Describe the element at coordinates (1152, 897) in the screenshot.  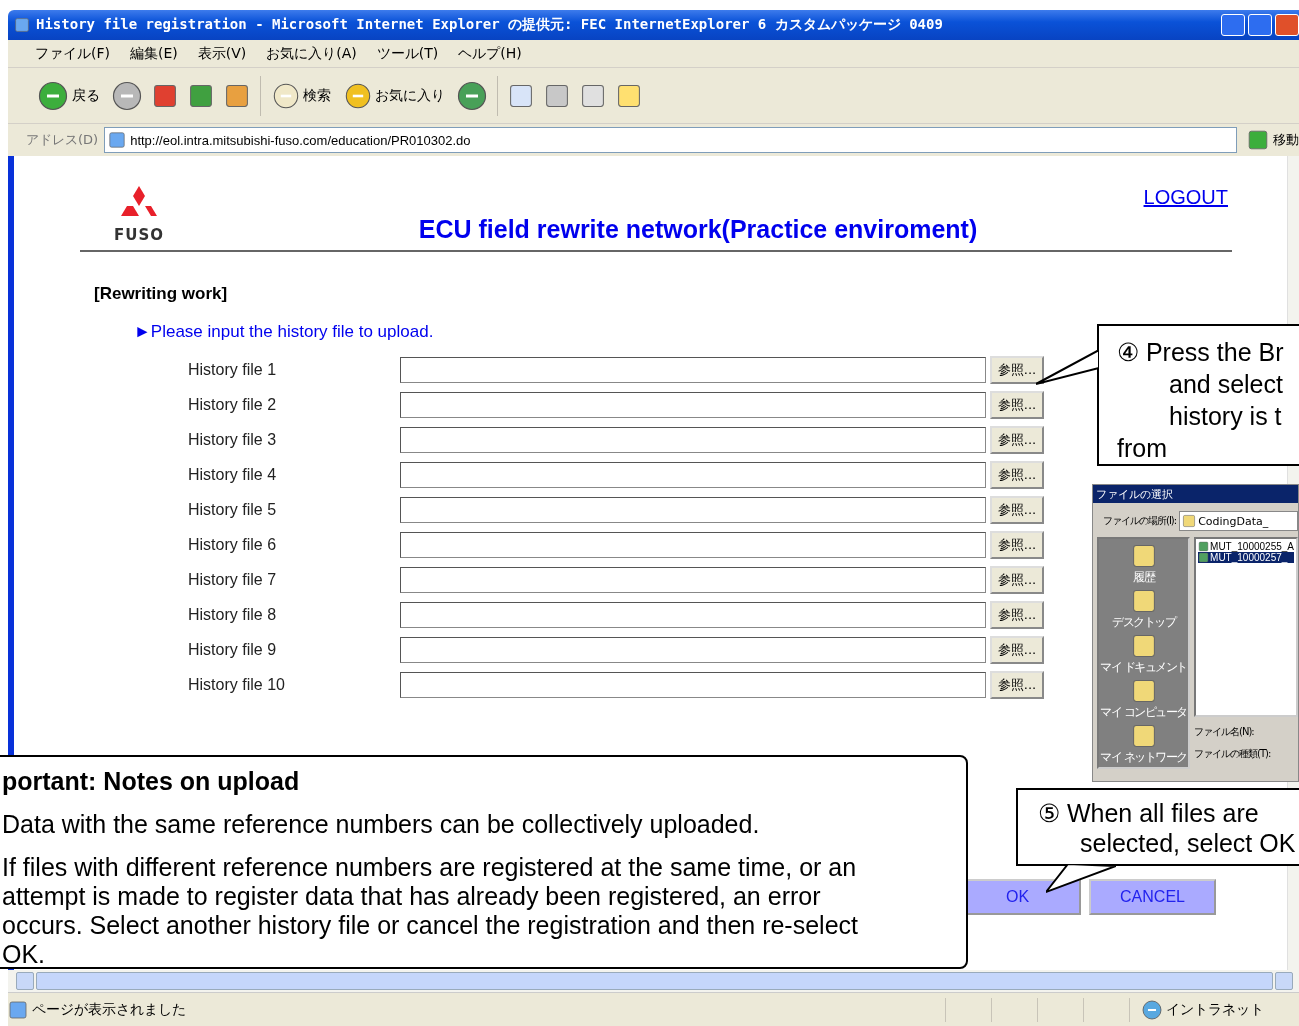
I see `cancel-button: CANCEL` at that location.